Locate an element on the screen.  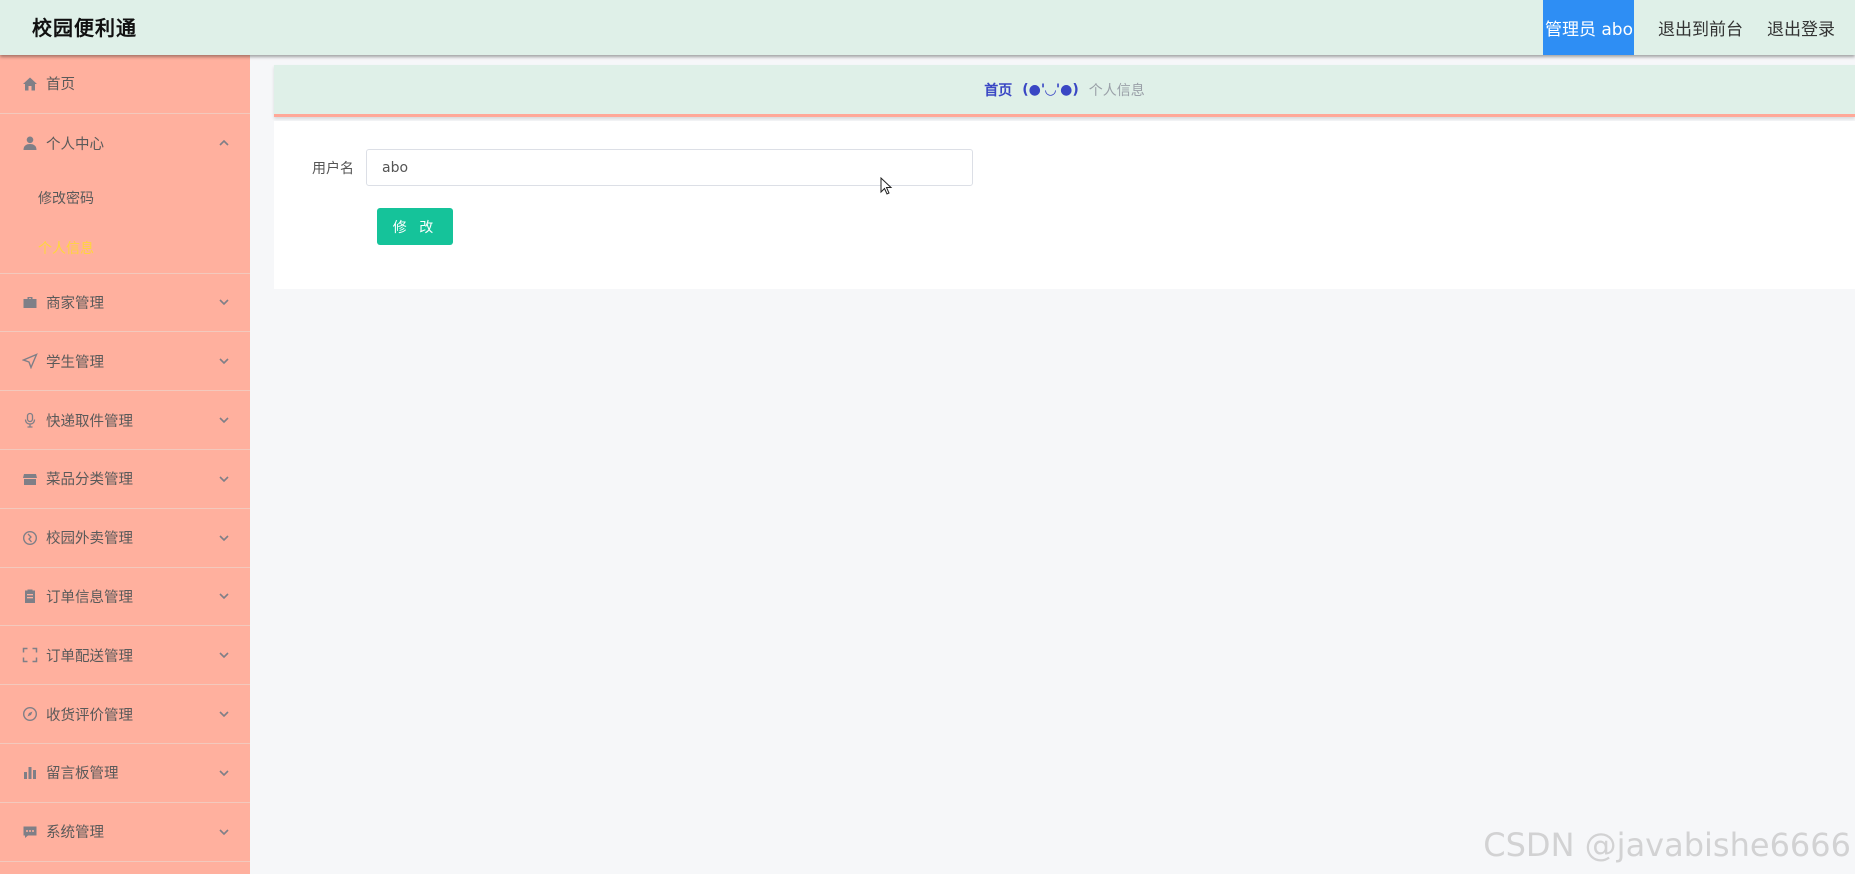
globe-icon is located at coordinates (30, 538).